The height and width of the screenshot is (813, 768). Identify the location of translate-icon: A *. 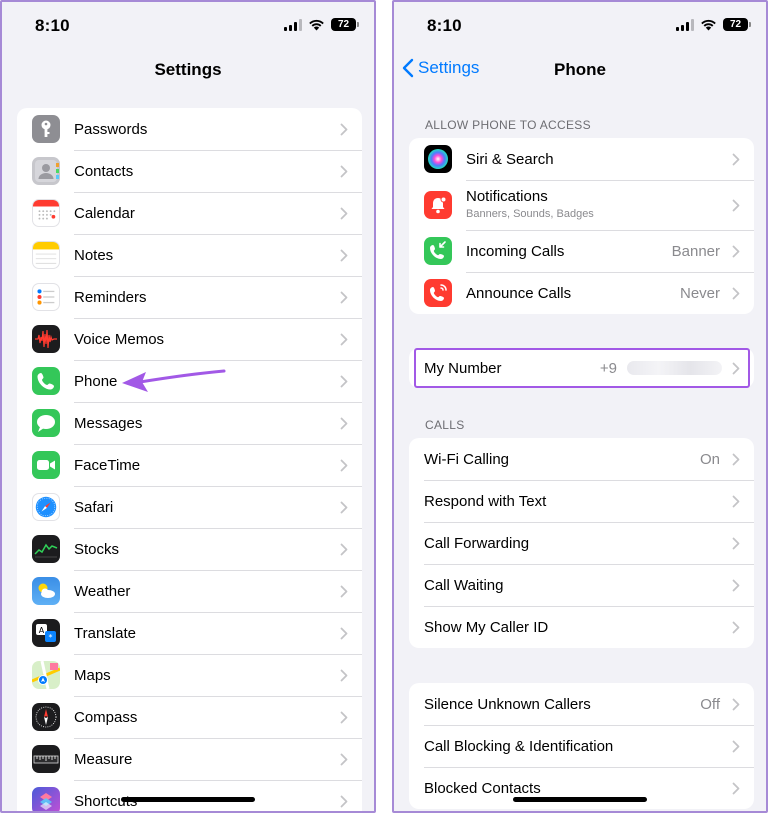
(46, 633).